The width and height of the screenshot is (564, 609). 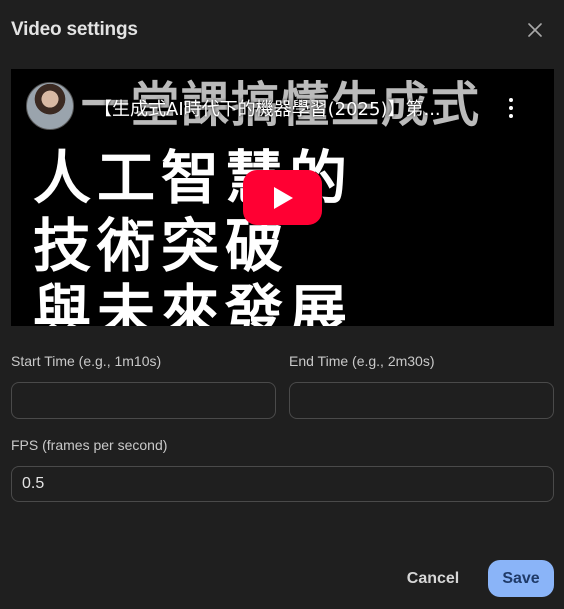 What do you see at coordinates (89, 445) in the screenshot?
I see `fps-label: FPS (frames per second)` at bounding box center [89, 445].